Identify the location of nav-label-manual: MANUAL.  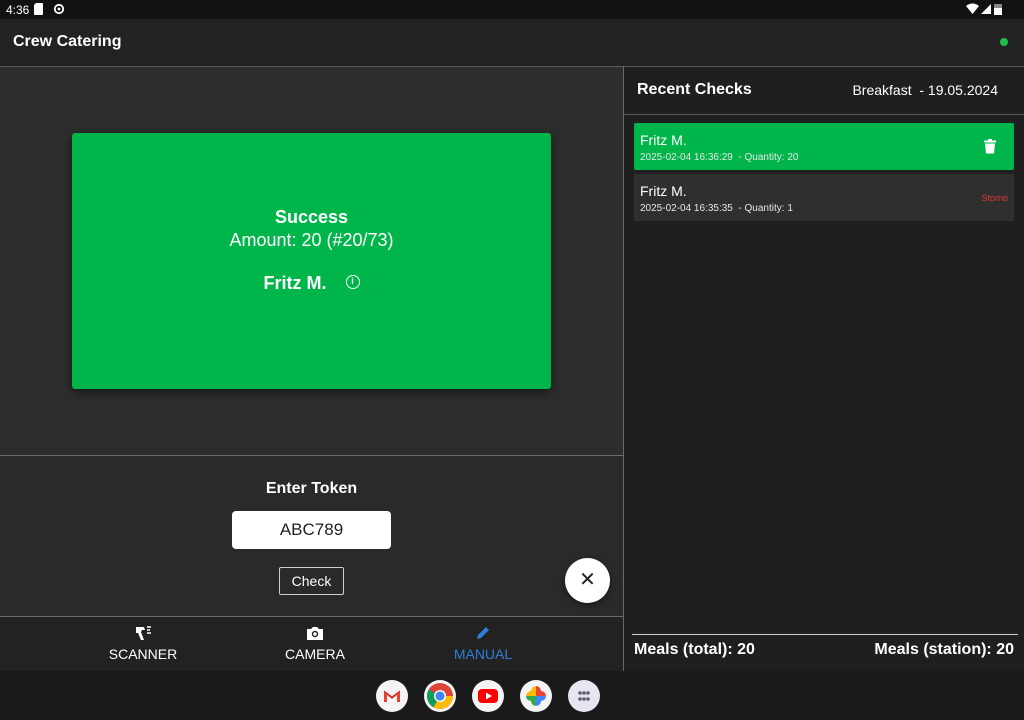
(483, 654).